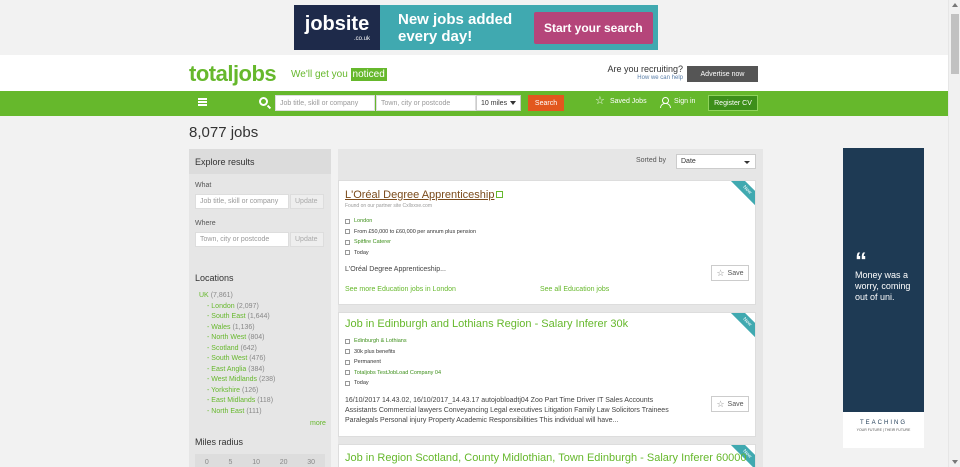 This screenshot has width=960, height=467. Describe the element at coordinates (347, 362) in the screenshot. I see `clock-icon` at that location.